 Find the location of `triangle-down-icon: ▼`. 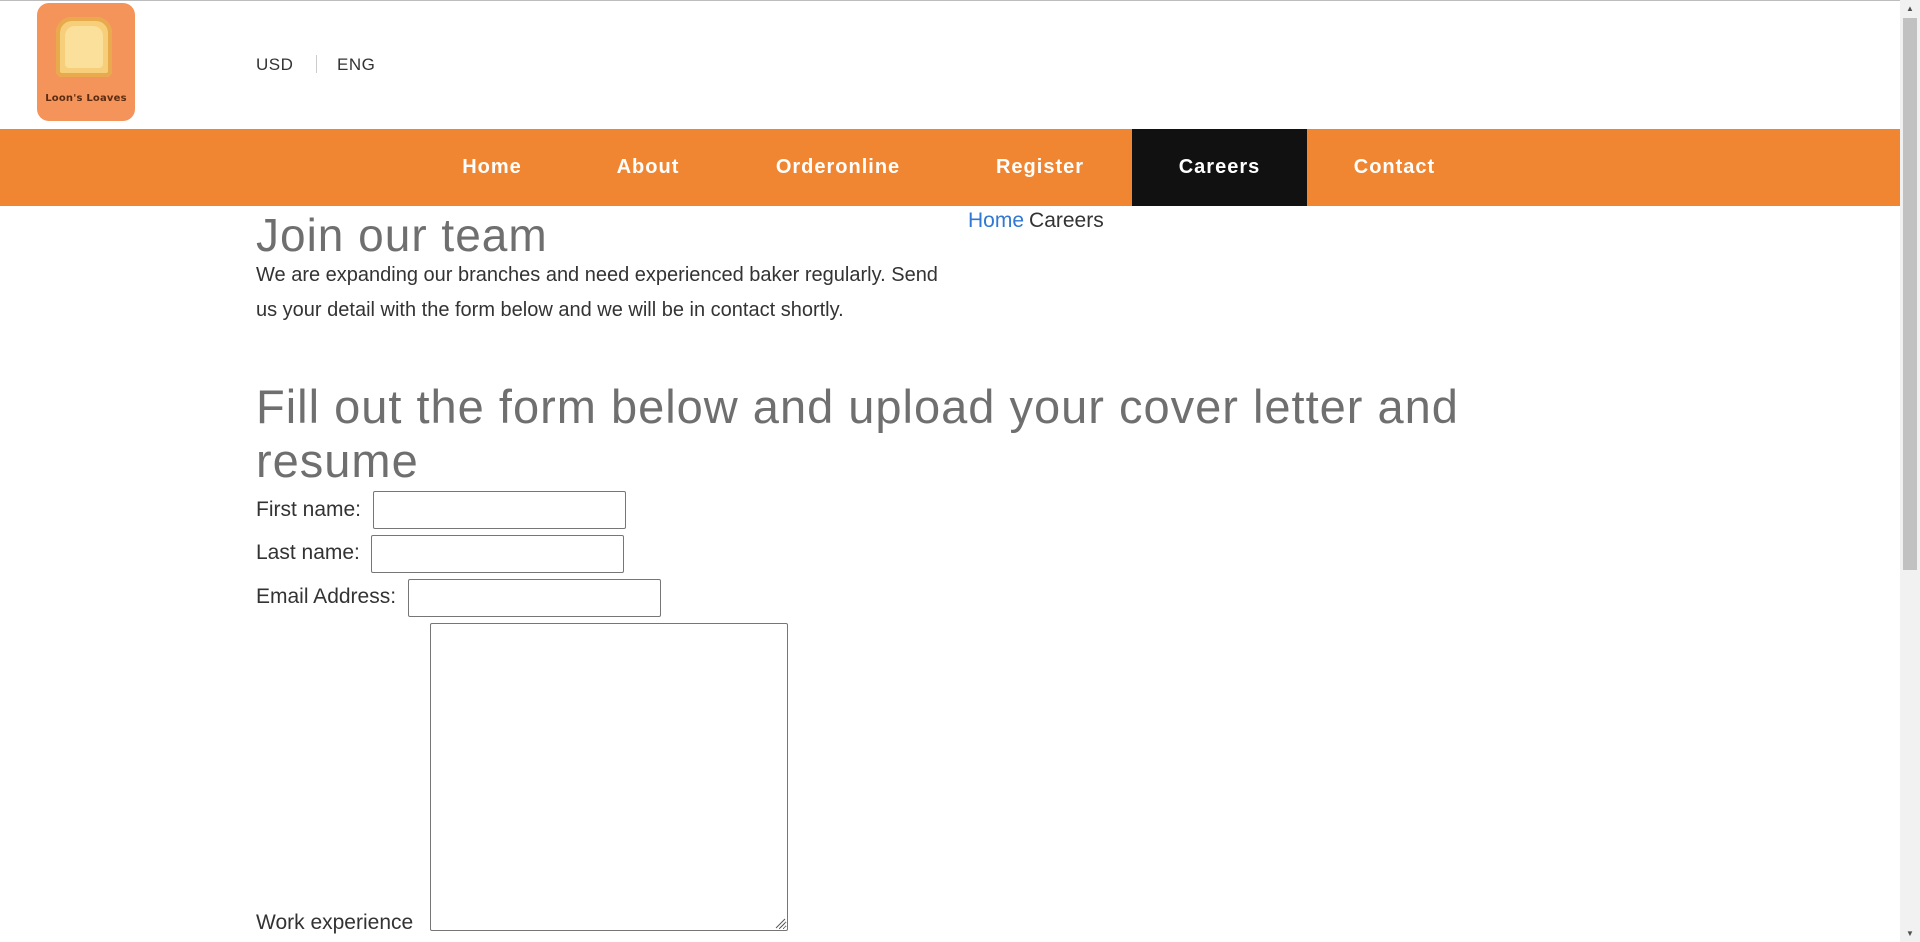

triangle-down-icon: ▼ is located at coordinates (1910, 933).